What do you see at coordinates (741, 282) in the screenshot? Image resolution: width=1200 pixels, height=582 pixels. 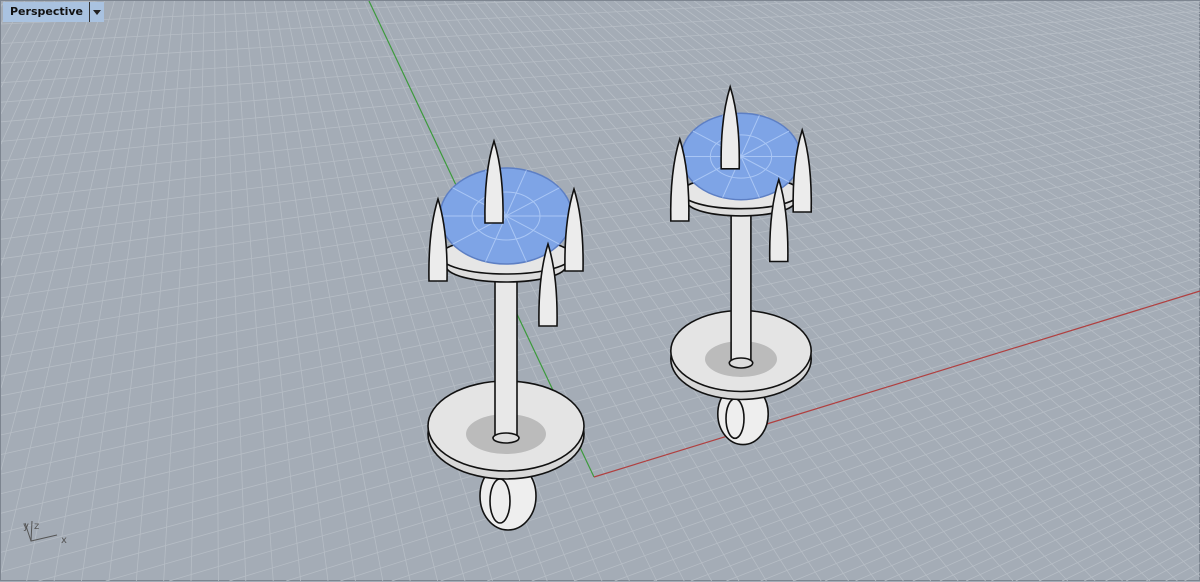 I see `earring-post` at bounding box center [741, 282].